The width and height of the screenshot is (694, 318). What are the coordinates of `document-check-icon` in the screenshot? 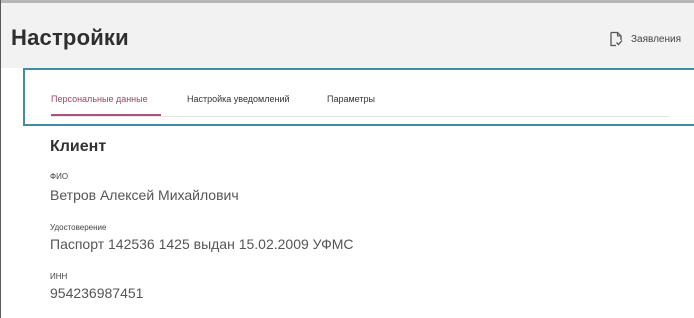 It's located at (616, 39).